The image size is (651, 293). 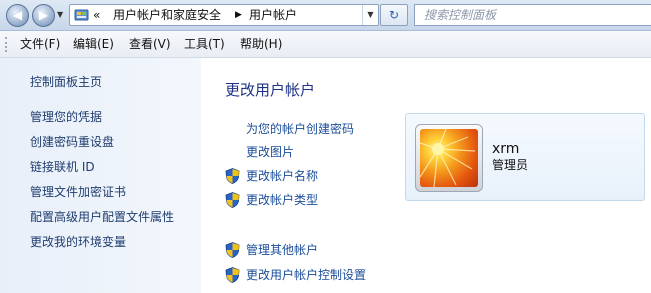 What do you see at coordinates (224, 15) in the screenshot?
I see `breadcrumb: « 用户帐户和家庭安全 ▶ 用户帐户 ▼` at bounding box center [224, 15].